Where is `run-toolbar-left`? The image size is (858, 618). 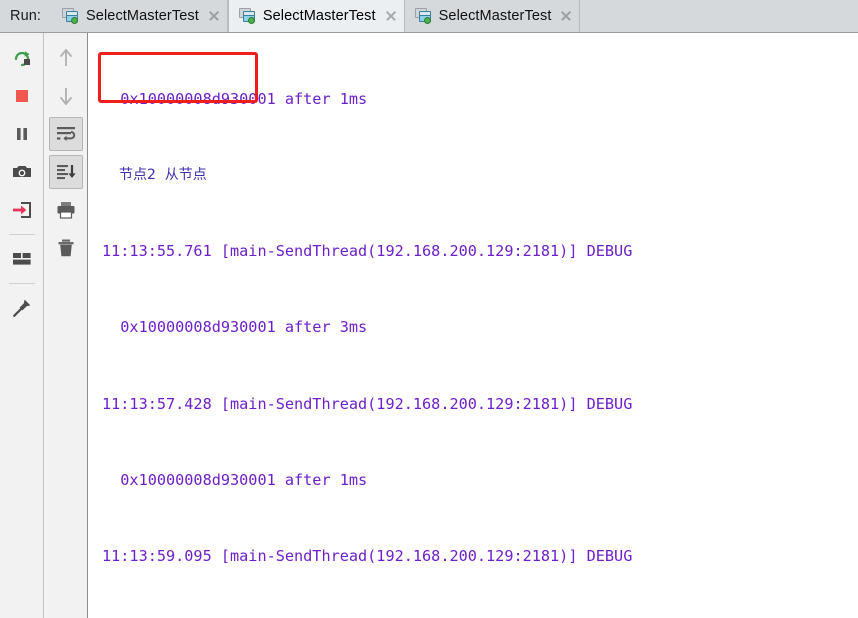 run-toolbar-left is located at coordinates (22, 325).